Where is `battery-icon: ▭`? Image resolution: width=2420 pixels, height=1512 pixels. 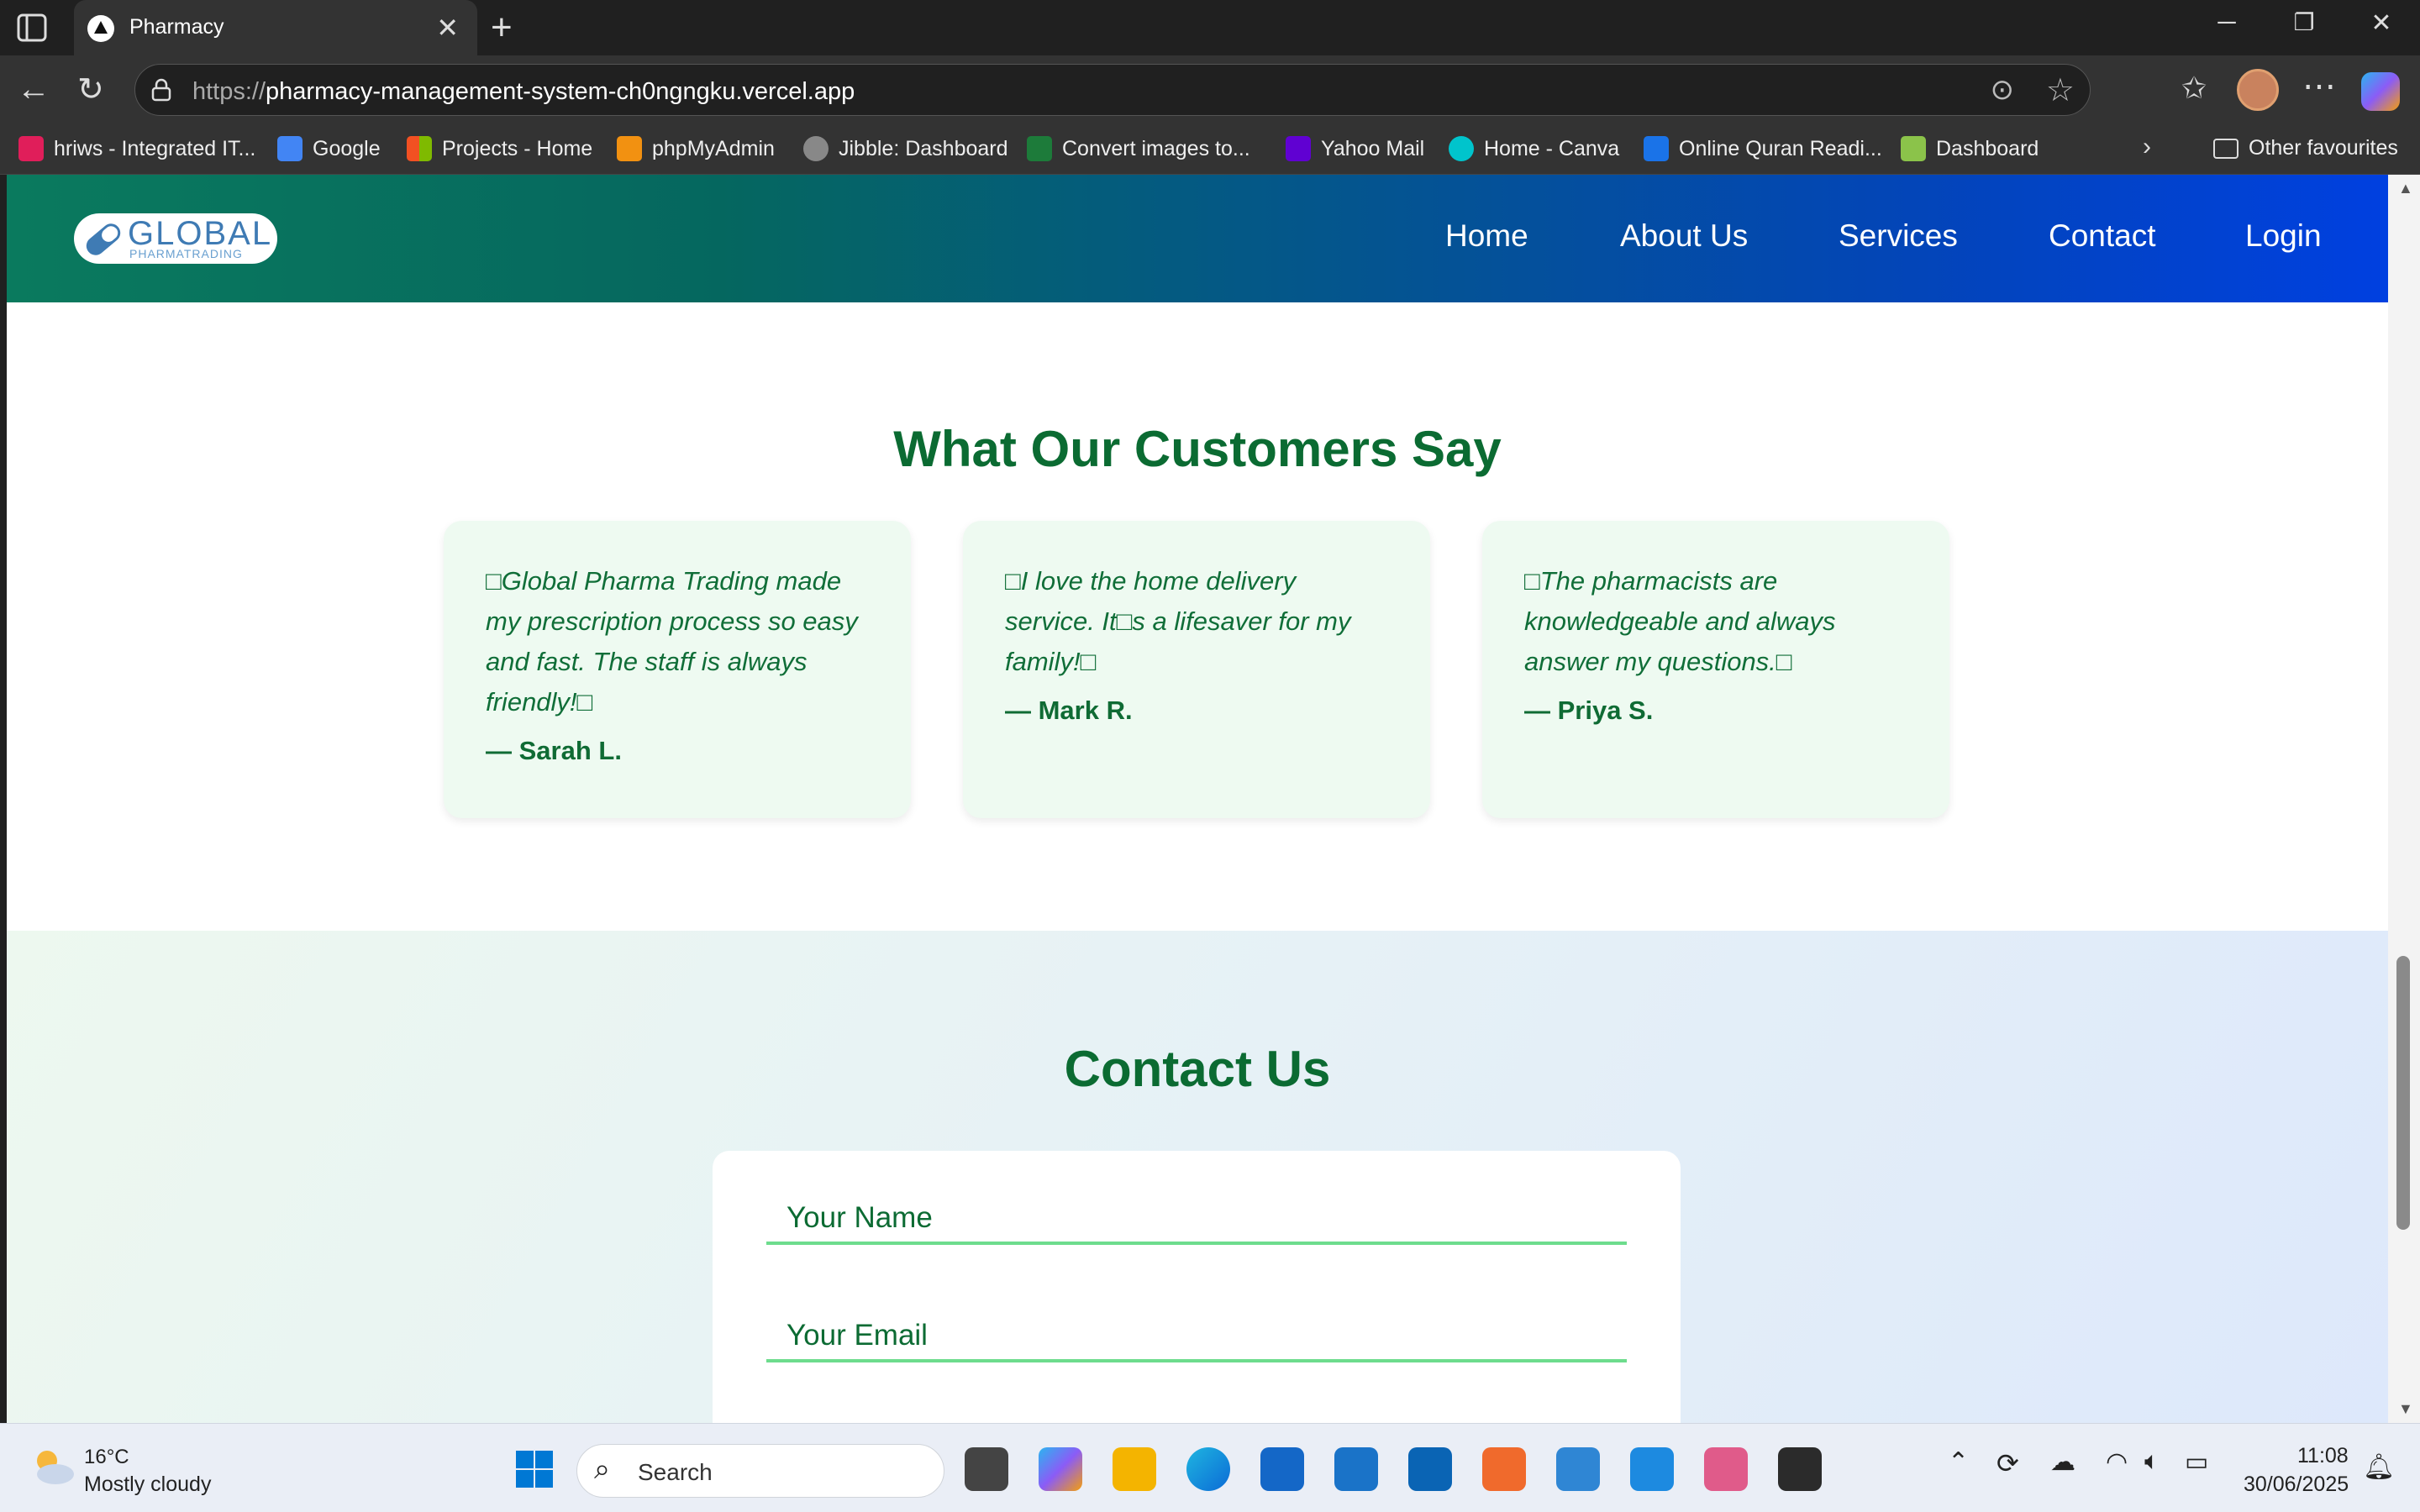 battery-icon: ▭ is located at coordinates (2196, 1462).